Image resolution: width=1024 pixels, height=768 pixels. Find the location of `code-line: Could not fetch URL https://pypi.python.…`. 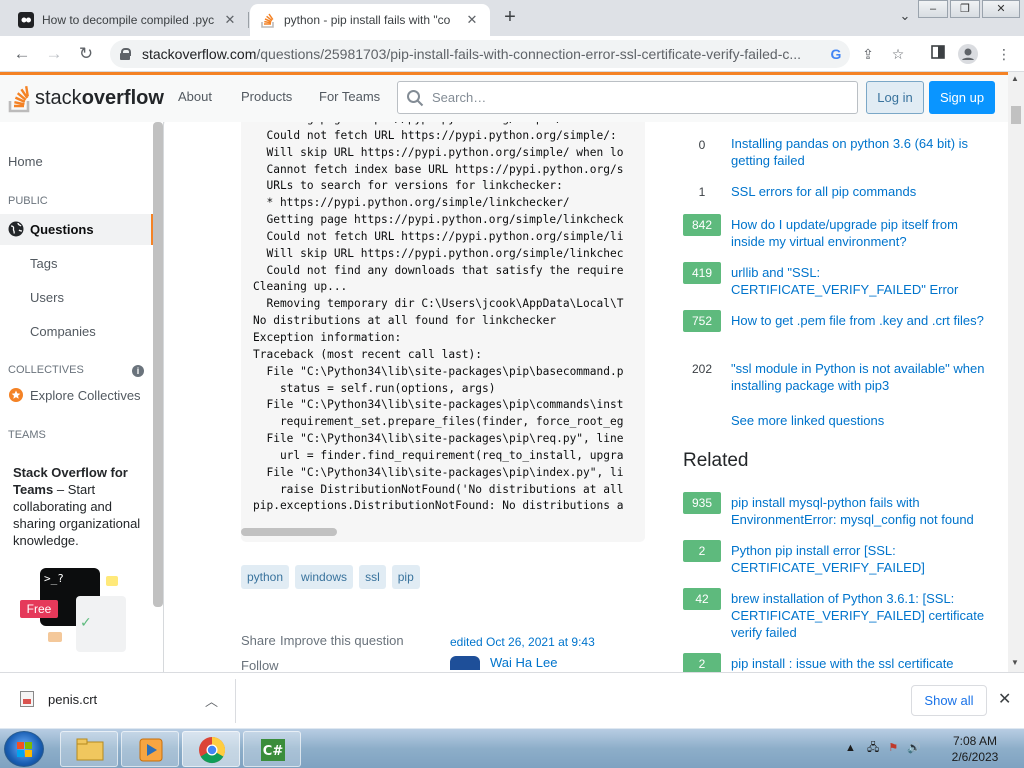

code-line: Could not fetch URL https://pypi.python.… is located at coordinates (438, 236).